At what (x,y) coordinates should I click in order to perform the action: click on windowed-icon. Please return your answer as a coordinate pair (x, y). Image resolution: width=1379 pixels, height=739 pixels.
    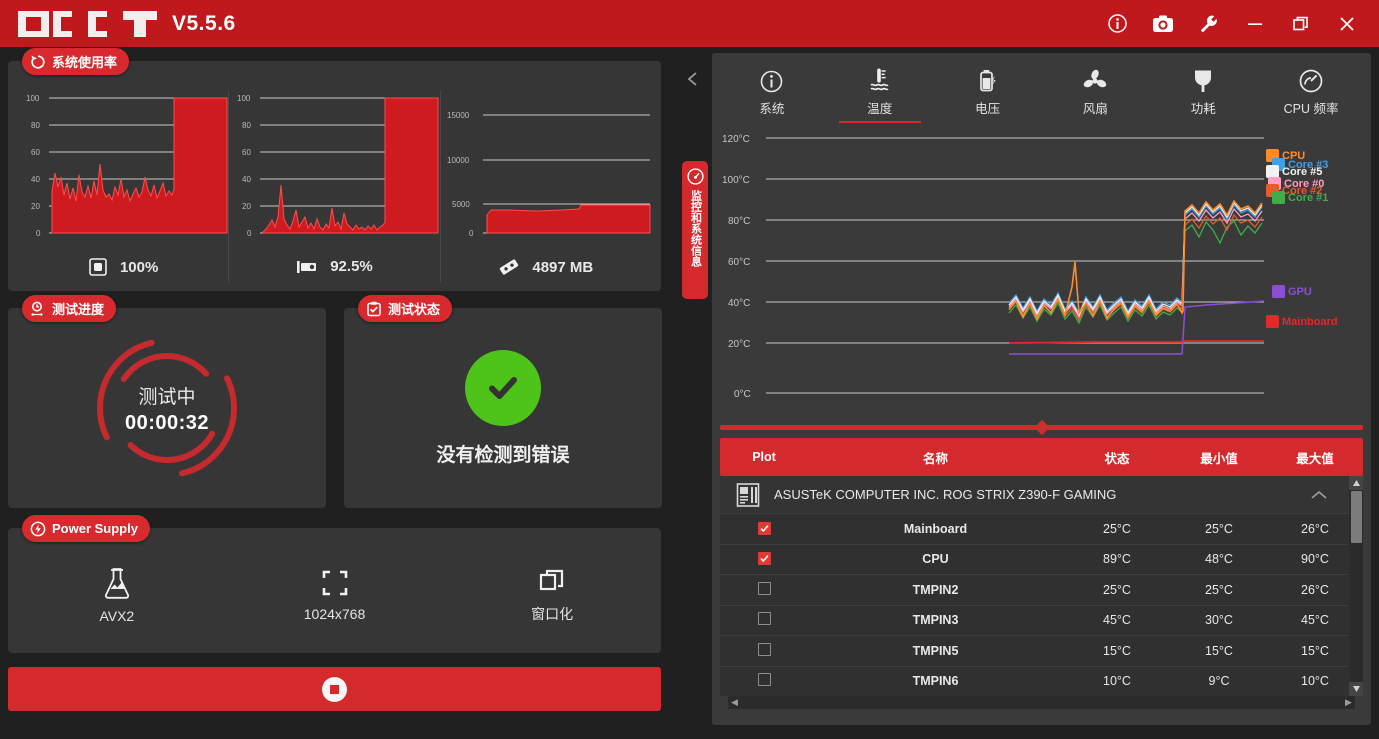
    Looking at the image, I should click on (552, 580).